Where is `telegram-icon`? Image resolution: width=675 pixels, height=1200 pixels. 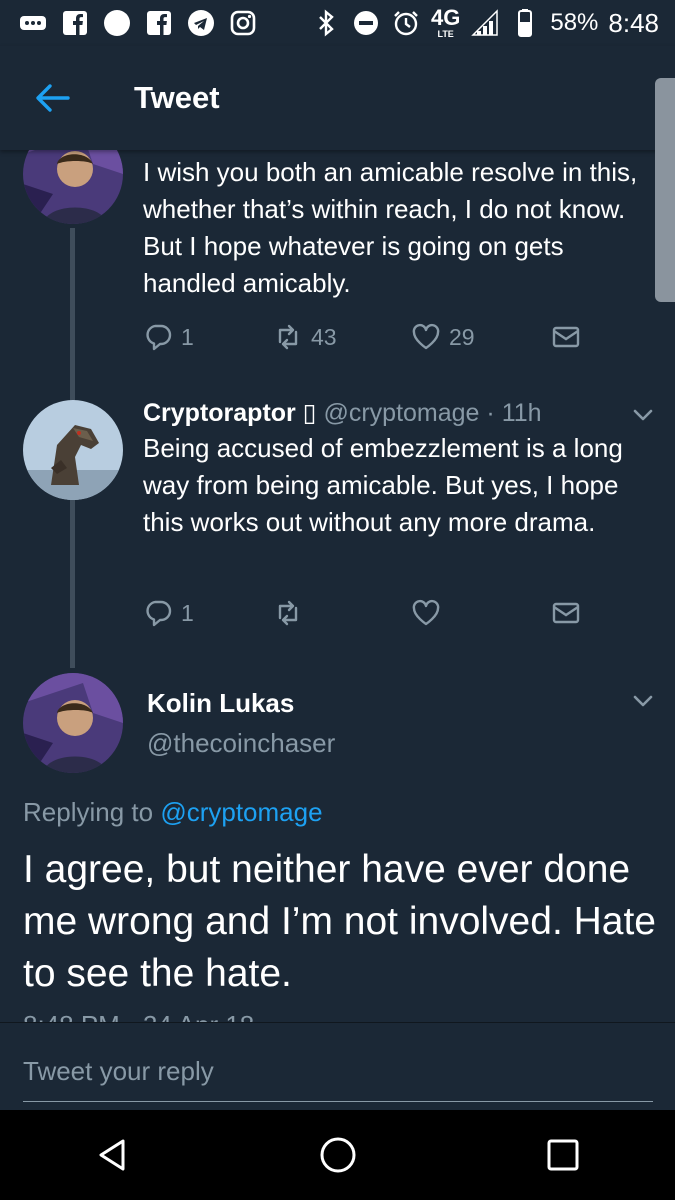
telegram-icon is located at coordinates (201, 23).